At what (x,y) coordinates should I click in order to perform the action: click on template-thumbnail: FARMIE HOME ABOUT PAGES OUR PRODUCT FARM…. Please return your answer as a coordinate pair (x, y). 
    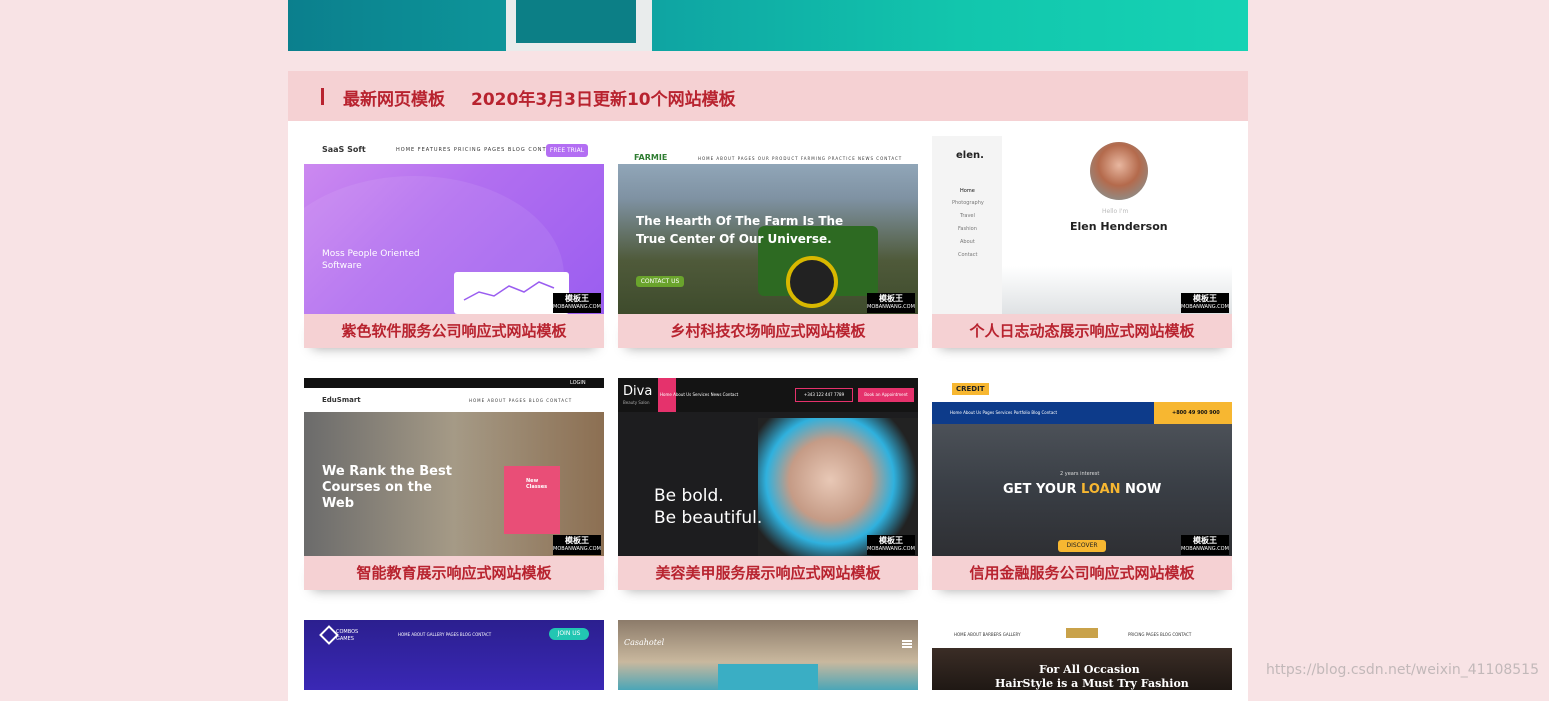
    Looking at the image, I should click on (768, 225).